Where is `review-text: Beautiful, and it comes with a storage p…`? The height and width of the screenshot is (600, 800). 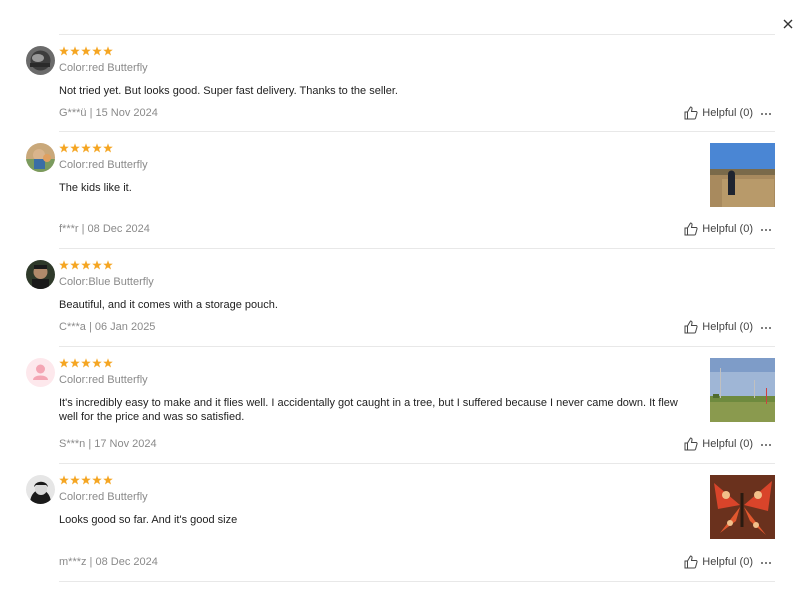
review-text: Beautiful, and it comes with a storage p… is located at coordinates (168, 305).